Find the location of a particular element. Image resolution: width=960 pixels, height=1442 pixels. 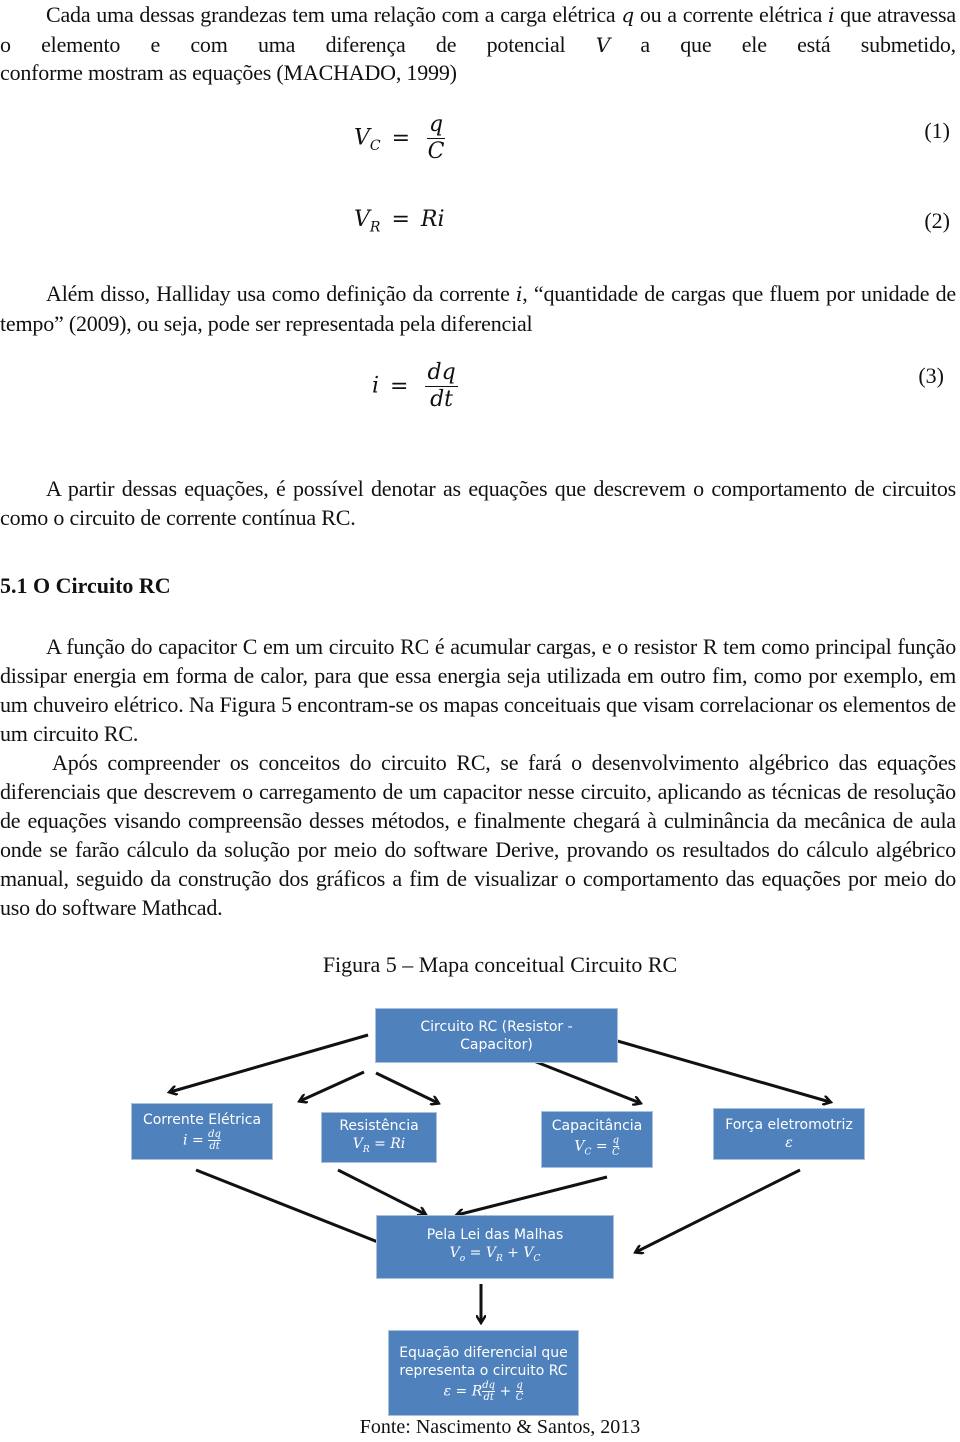

arrow-root-to-capacitance-b is located at coordinates (714, 1068).